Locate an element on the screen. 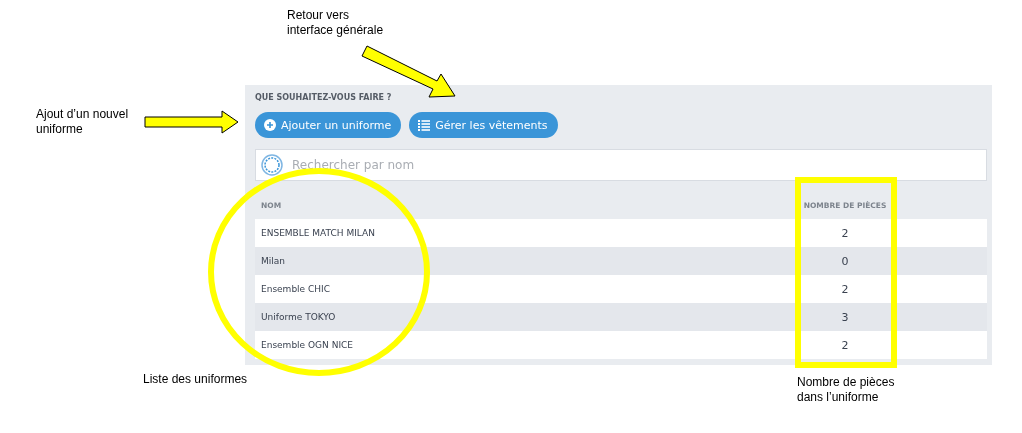 The height and width of the screenshot is (433, 1022). annotation-text: Nombre de pièces dans l’uniforme is located at coordinates (846, 390).